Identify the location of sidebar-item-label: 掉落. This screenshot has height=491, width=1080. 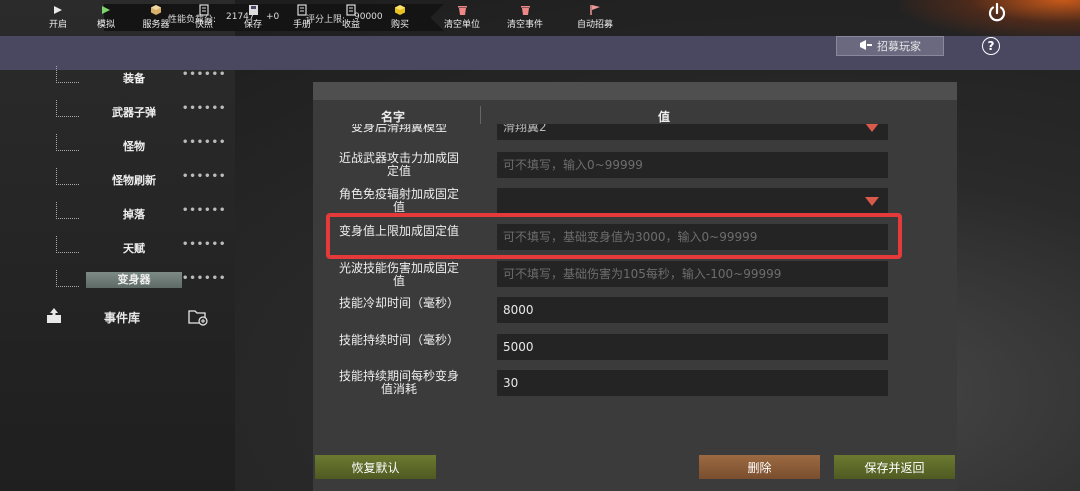
(134, 214).